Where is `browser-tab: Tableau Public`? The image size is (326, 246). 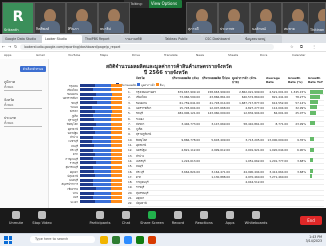
browser-tab: Tableau Public is located at coordinates (182, 39).